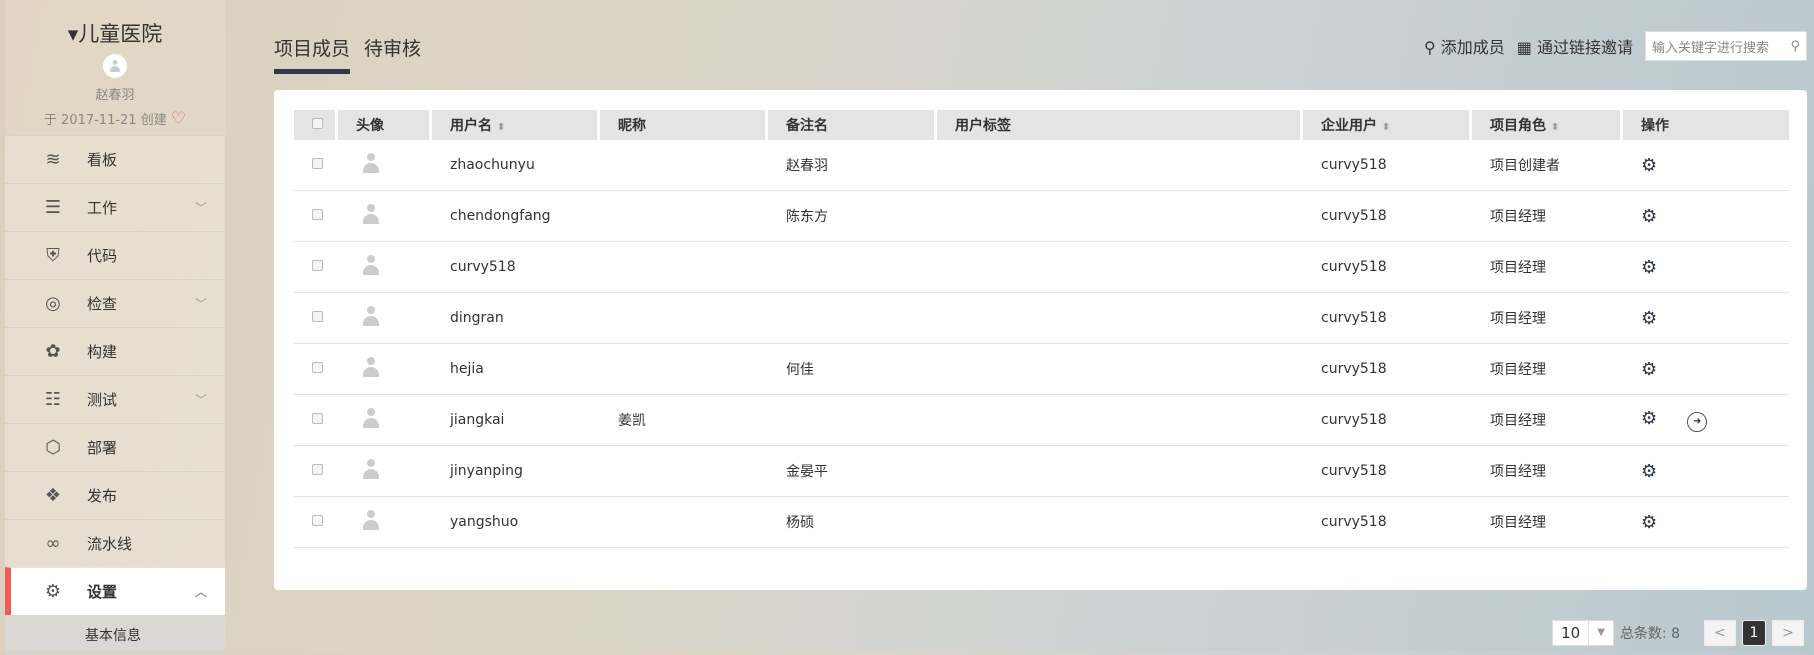  Describe the element at coordinates (102, 352) in the screenshot. I see `sidebar-item-label: 构建` at that location.